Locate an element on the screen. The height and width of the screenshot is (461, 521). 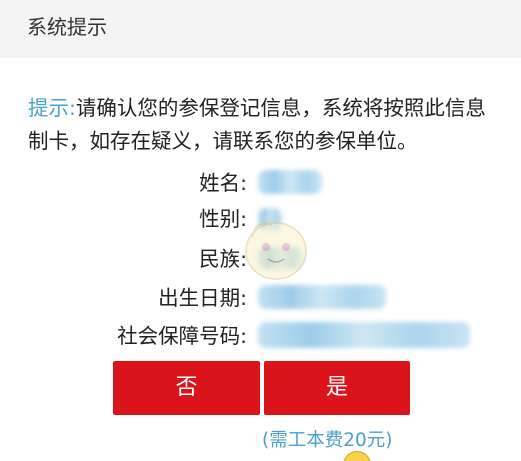
message-body: 请确认您的参保登记信息，系统将按照此信息制卡，如存在疑义，请联系您的参保单位。 is located at coordinates (257, 124).